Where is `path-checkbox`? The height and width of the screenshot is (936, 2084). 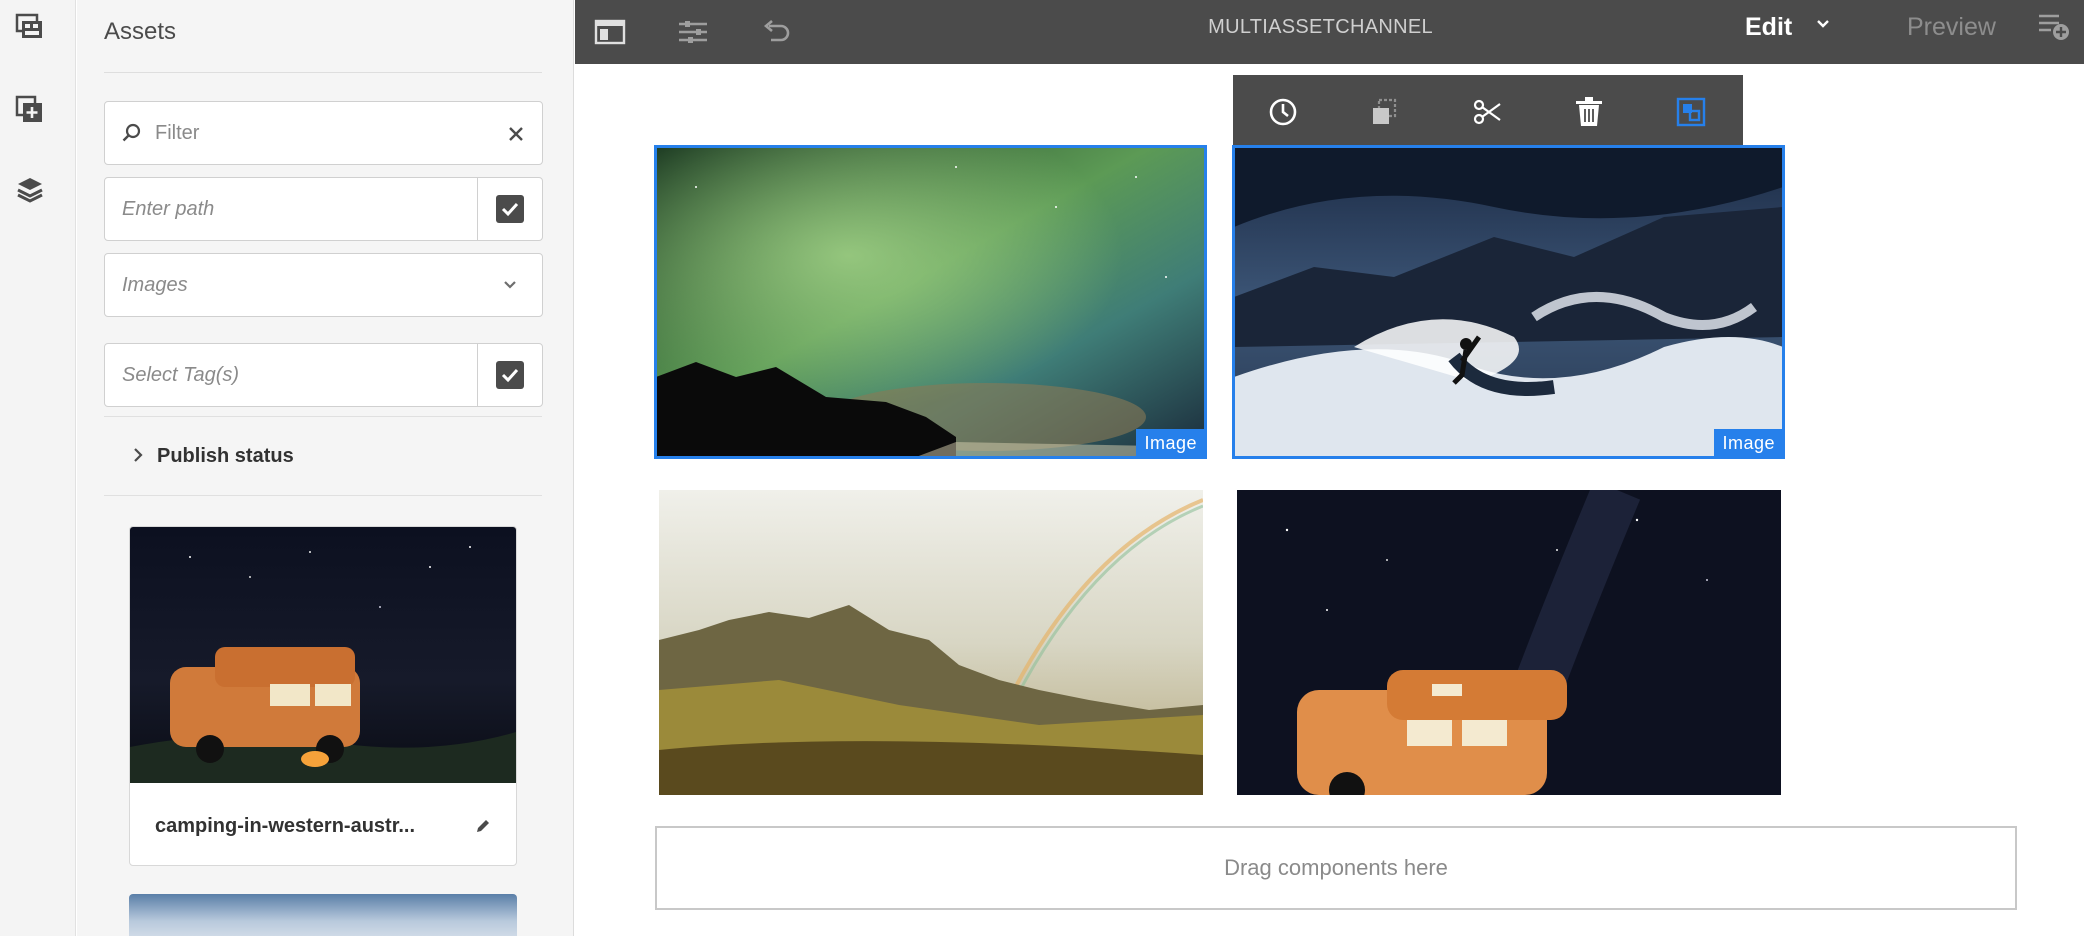 path-checkbox is located at coordinates (510, 209).